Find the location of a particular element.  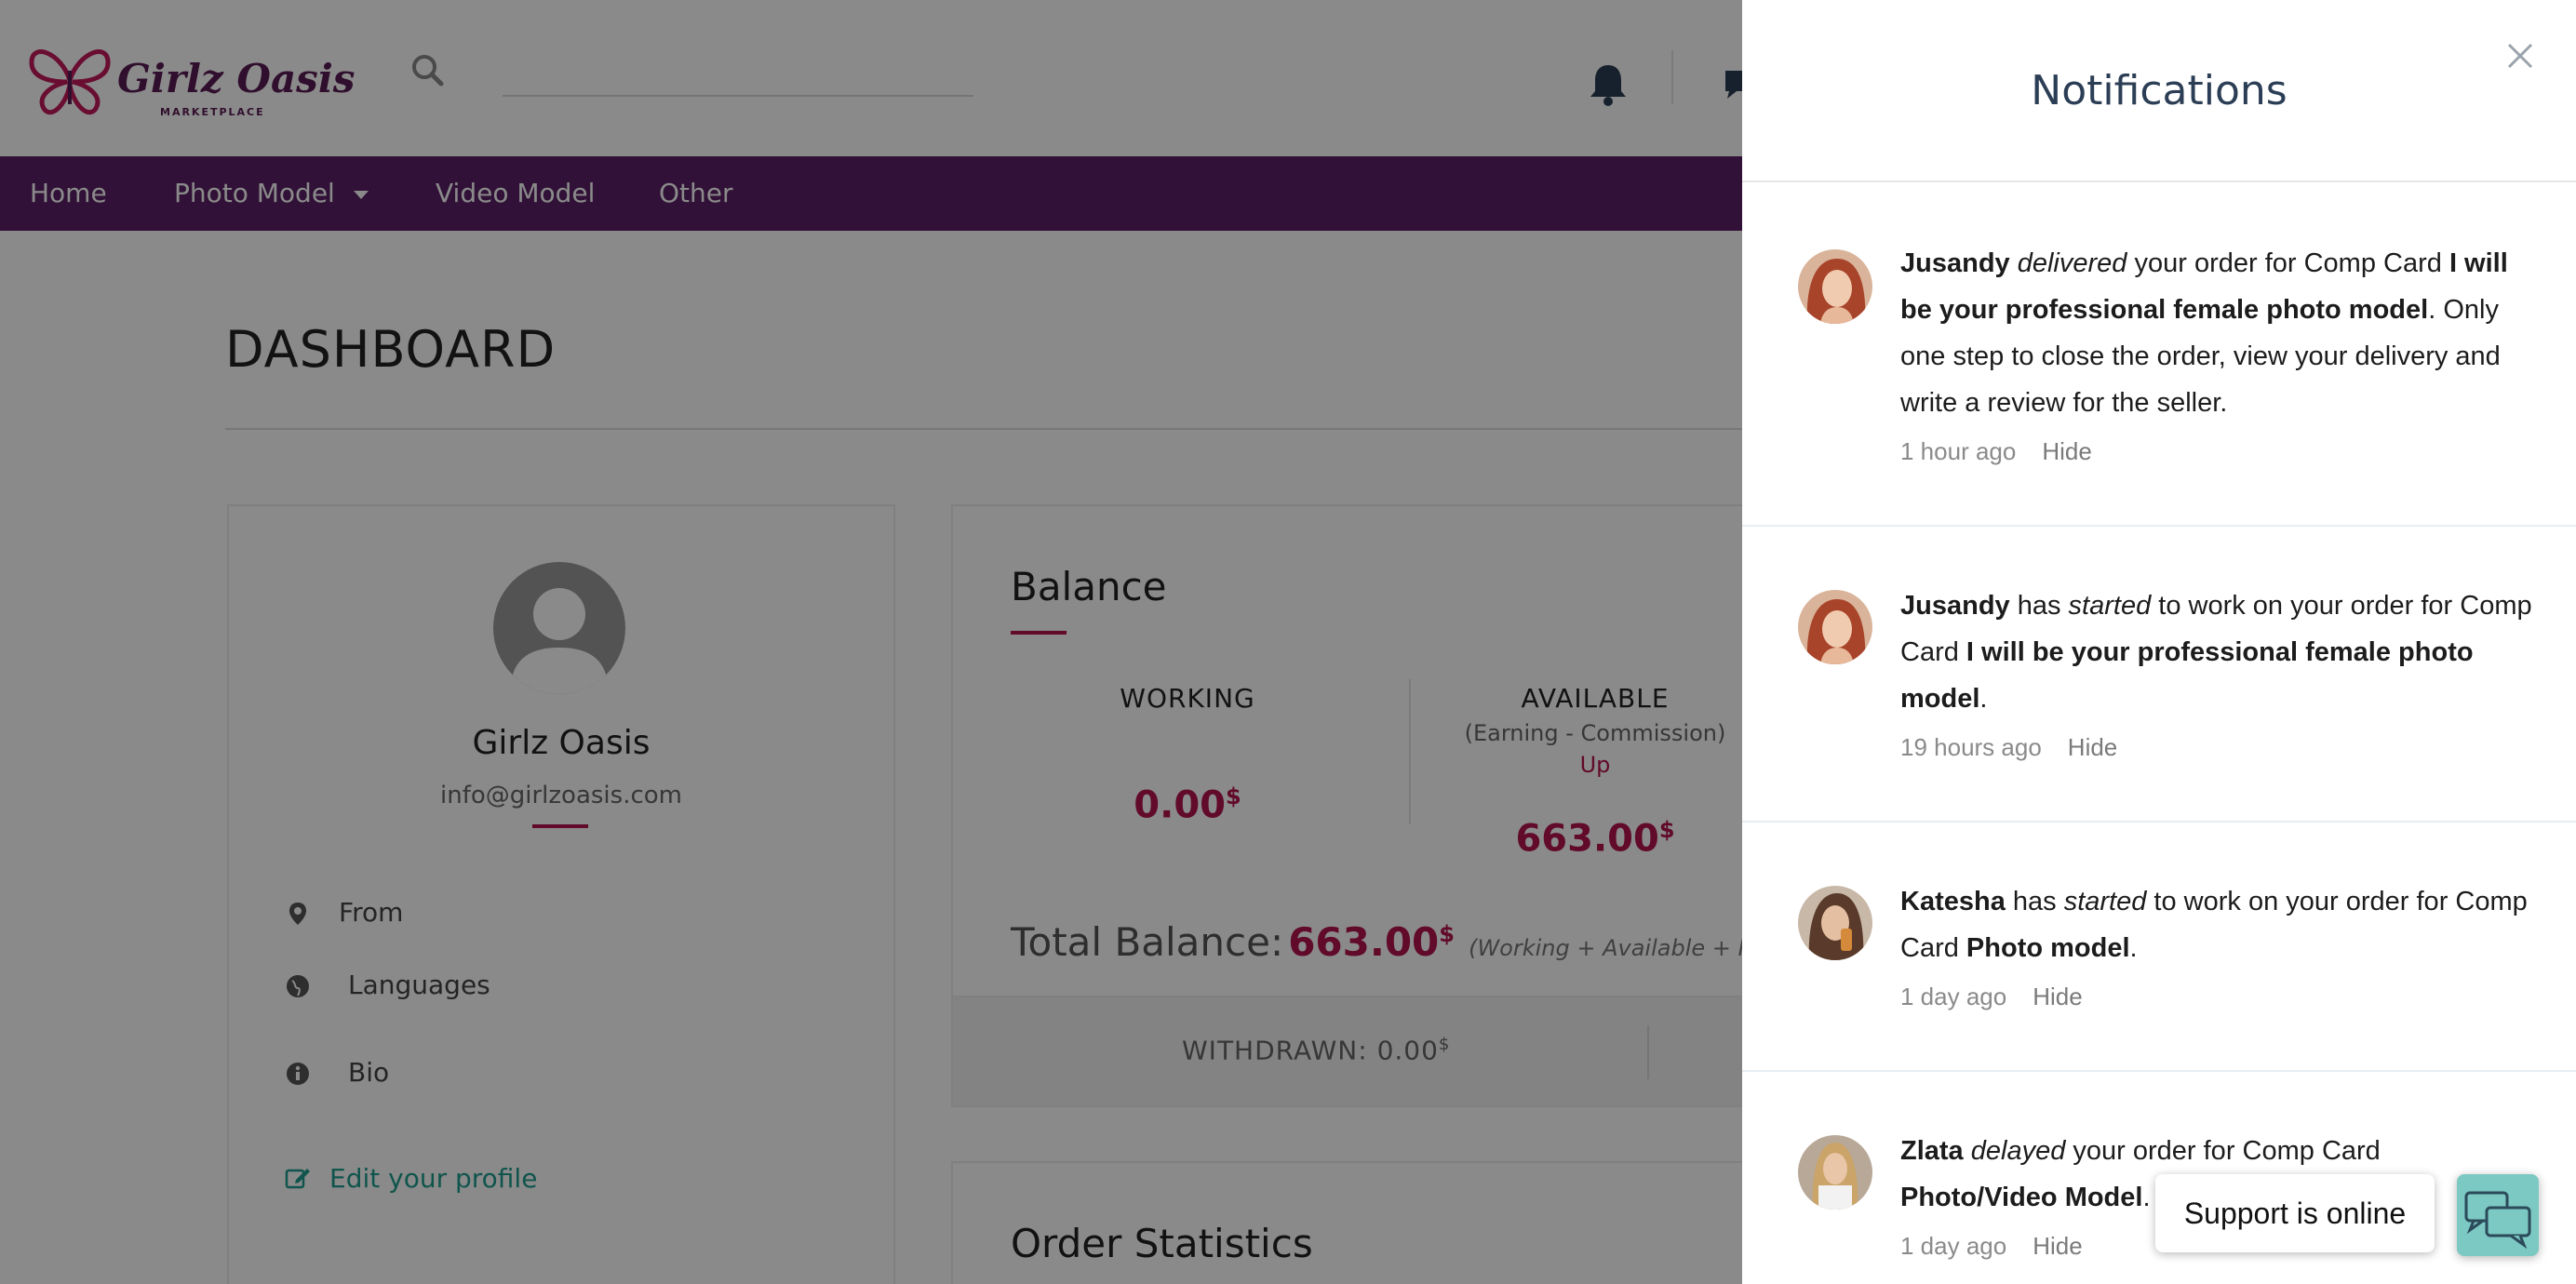

notification-user: Katesha is located at coordinates (1953, 901).